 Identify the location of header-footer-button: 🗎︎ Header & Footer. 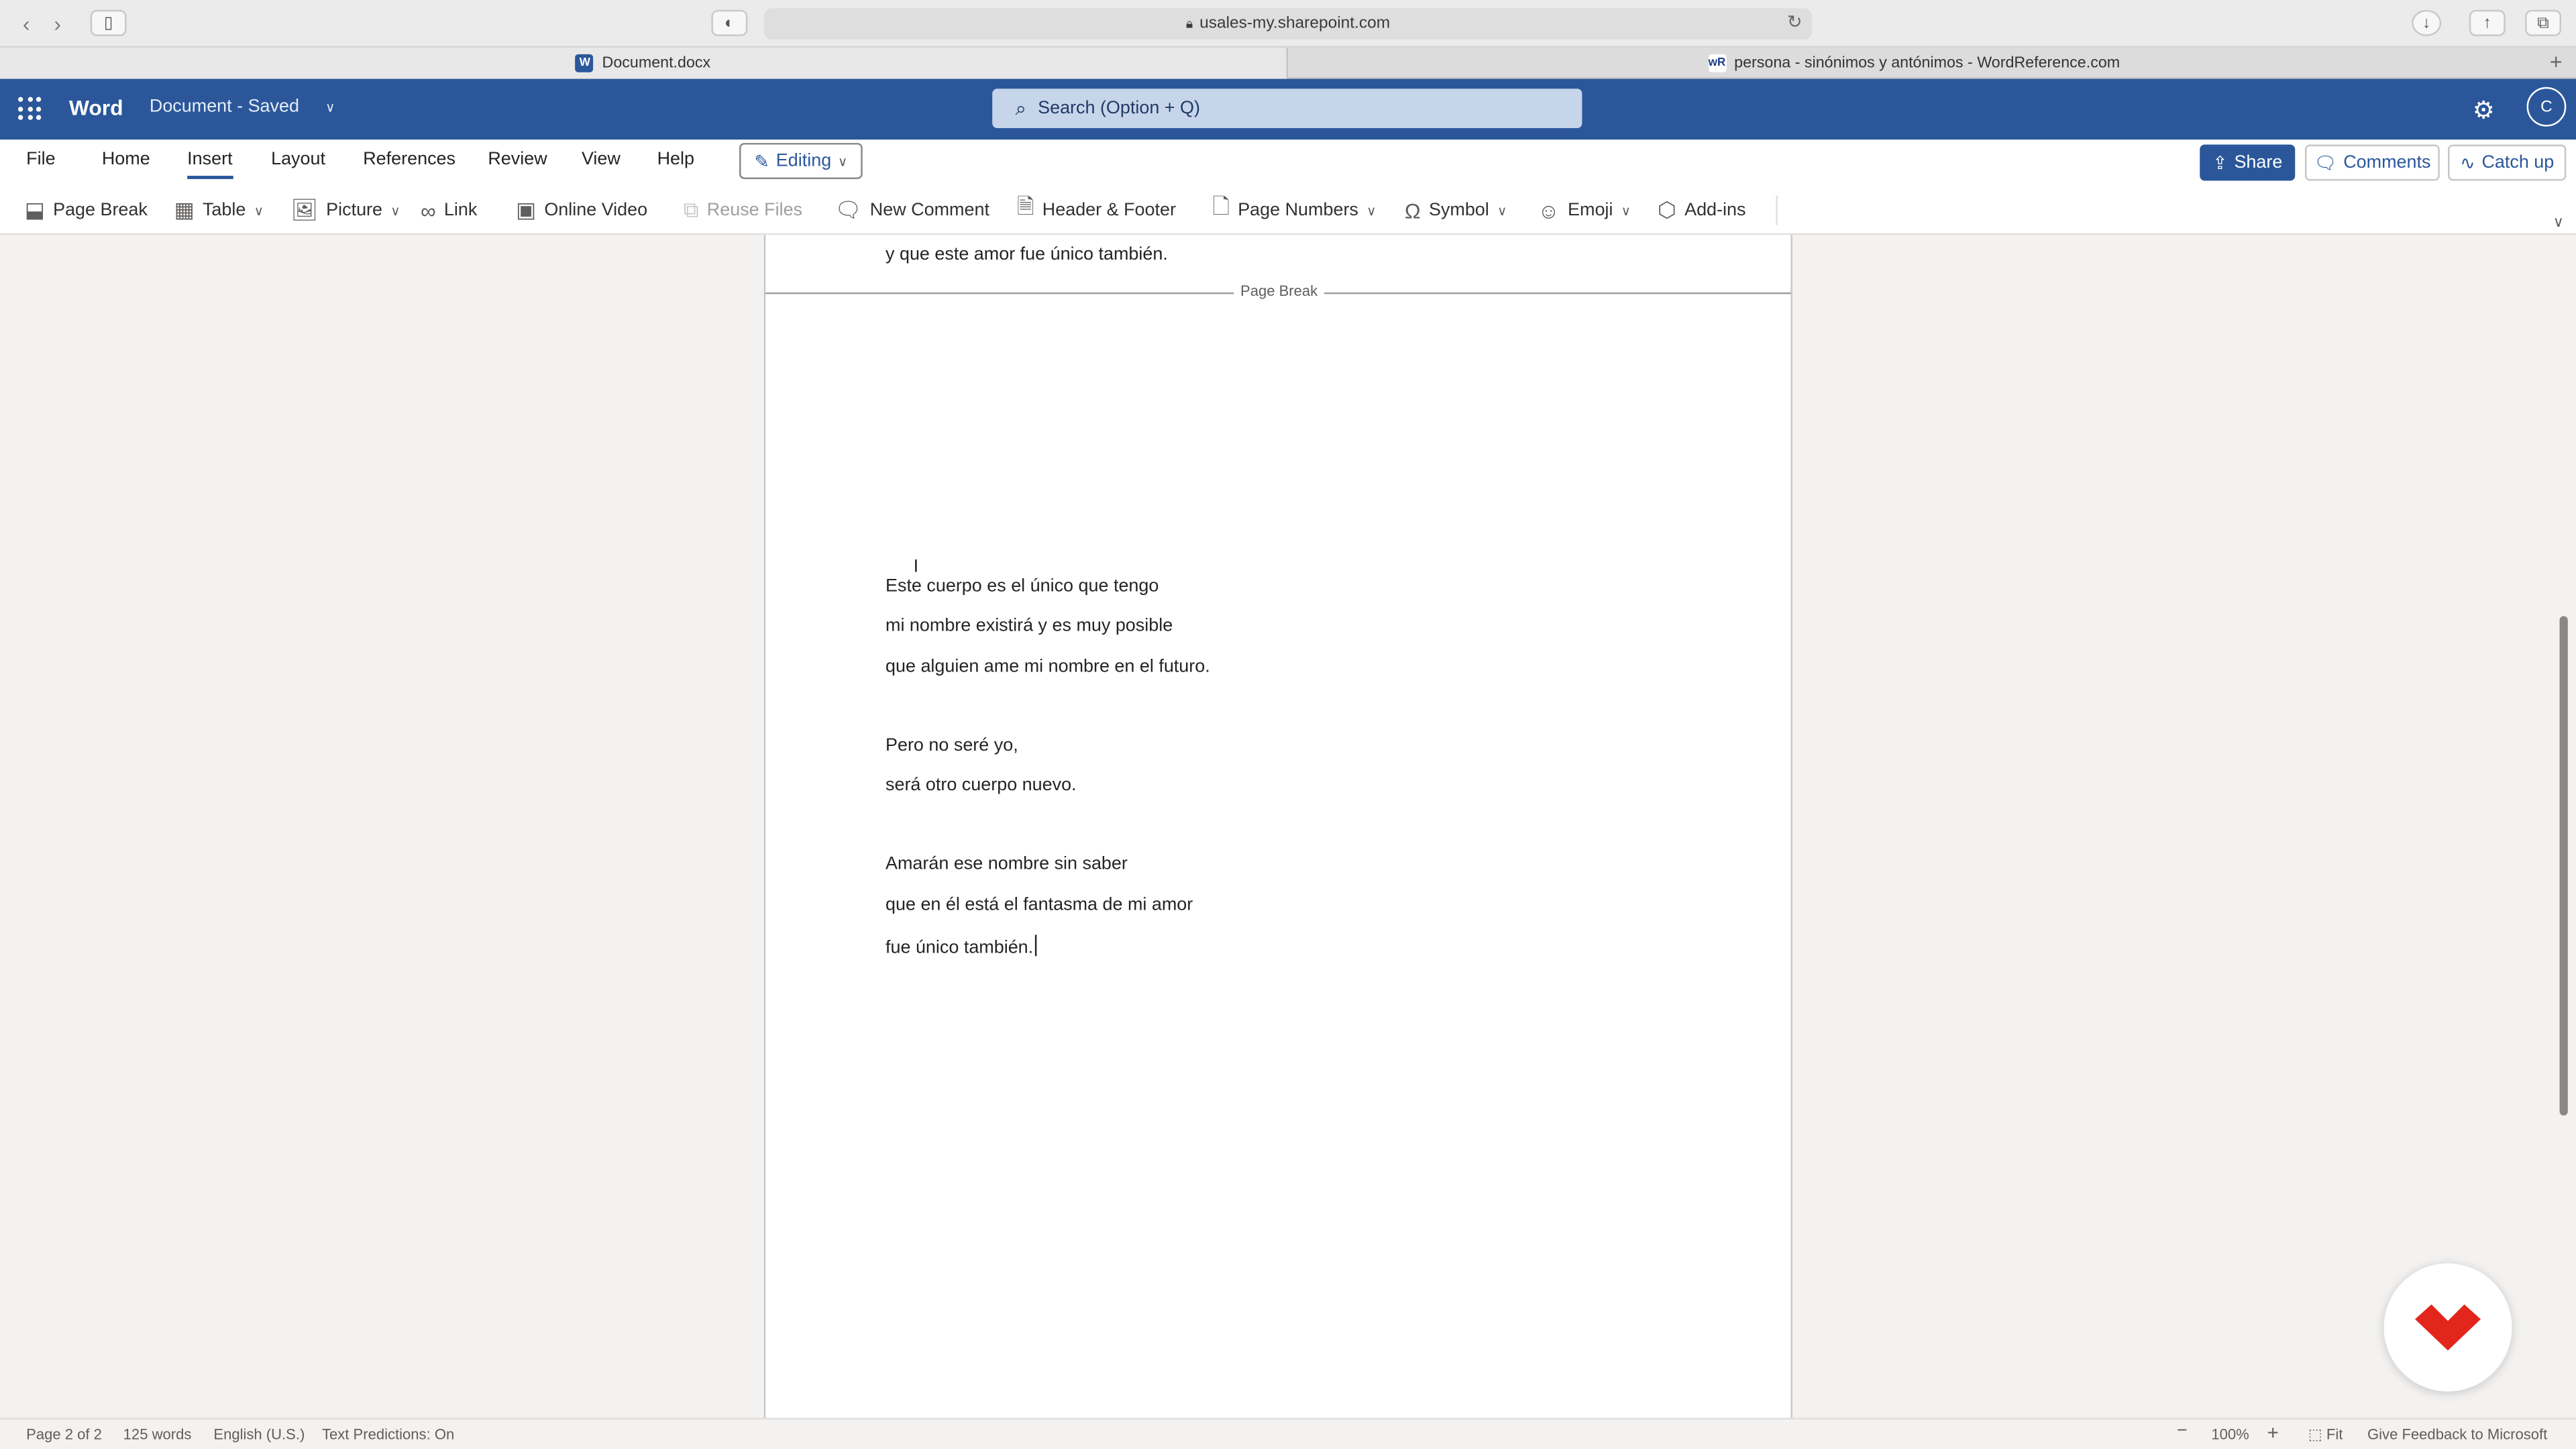
(1096, 208).